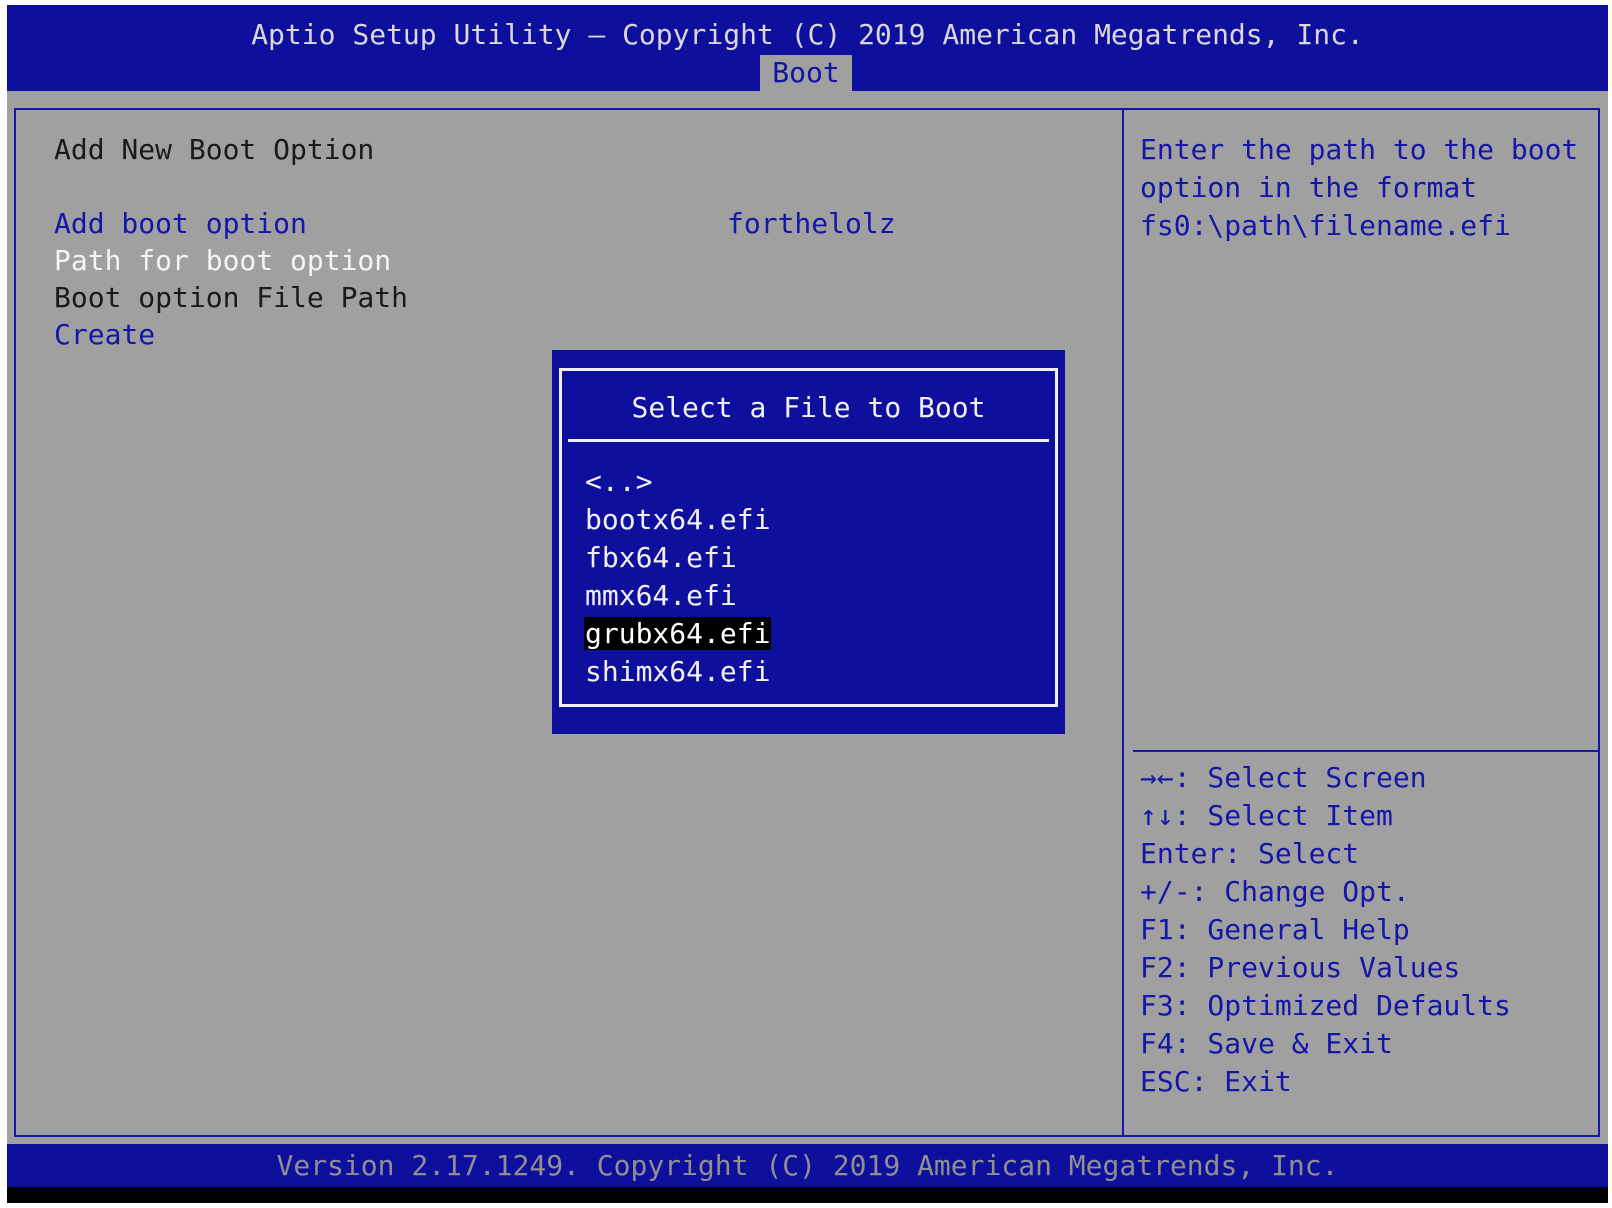 This screenshot has height=1208, width=1612. What do you see at coordinates (222, 261) in the screenshot?
I see `path-for-boot-option-item: Path for boot option` at bounding box center [222, 261].